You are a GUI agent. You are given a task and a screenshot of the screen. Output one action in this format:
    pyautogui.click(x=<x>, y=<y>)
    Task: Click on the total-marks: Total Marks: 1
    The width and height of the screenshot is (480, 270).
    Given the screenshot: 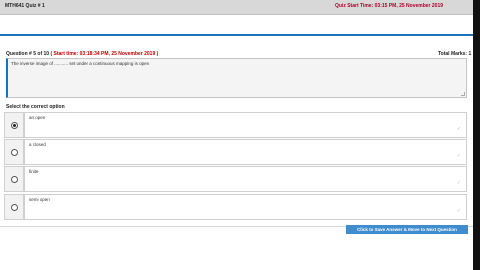 What is the action you would take?
    pyautogui.click(x=455, y=54)
    